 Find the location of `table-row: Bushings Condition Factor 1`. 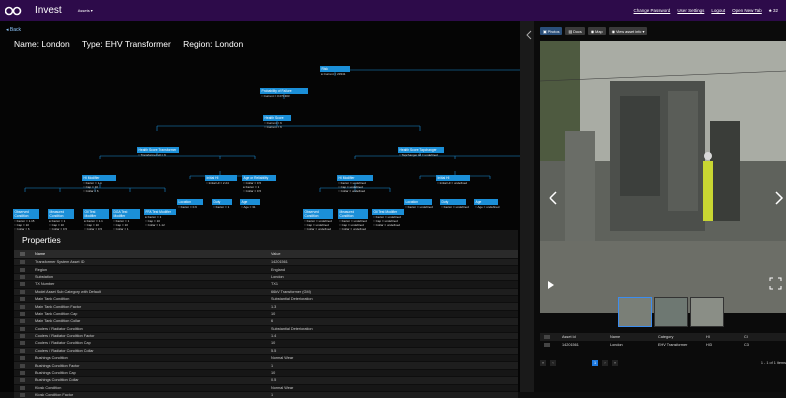

table-row: Bushings Condition Factor 1 is located at coordinates (266, 365).